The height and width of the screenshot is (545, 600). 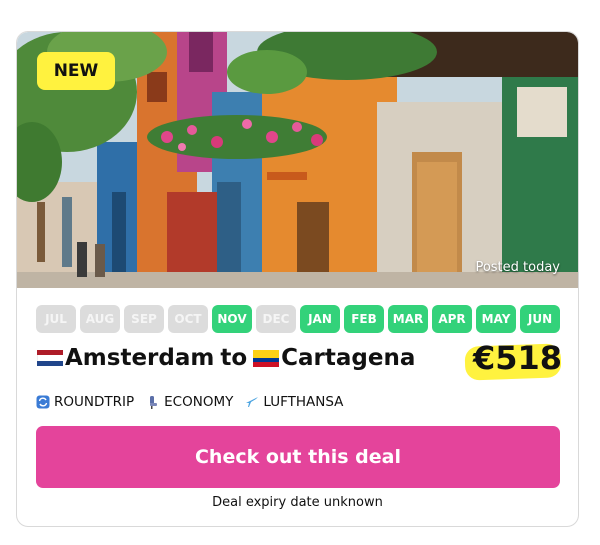 I want to click on new-badge: NEW, so click(x=76, y=71).